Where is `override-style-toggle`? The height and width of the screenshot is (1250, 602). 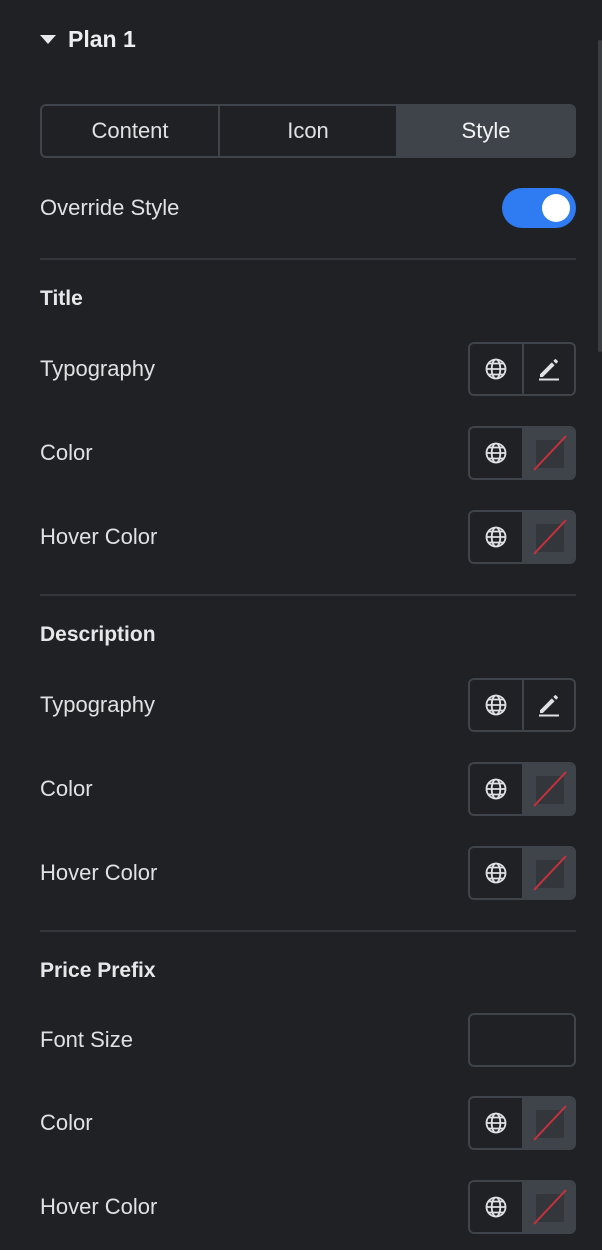
override-style-toggle is located at coordinates (539, 208).